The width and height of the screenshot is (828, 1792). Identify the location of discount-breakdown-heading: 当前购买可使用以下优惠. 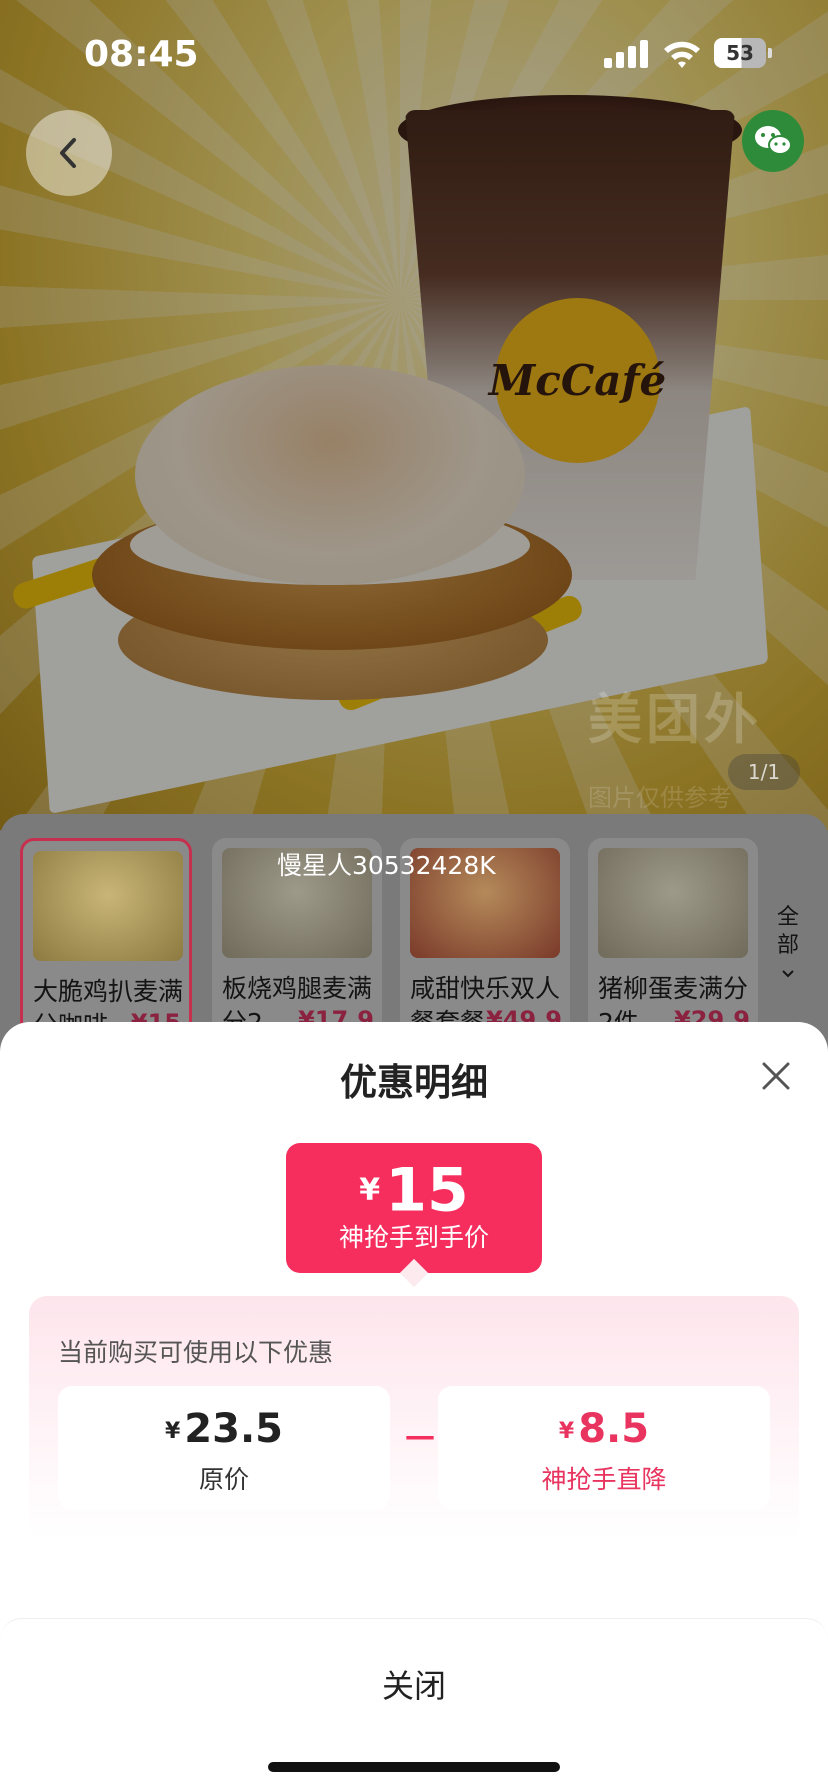
(196, 1352).